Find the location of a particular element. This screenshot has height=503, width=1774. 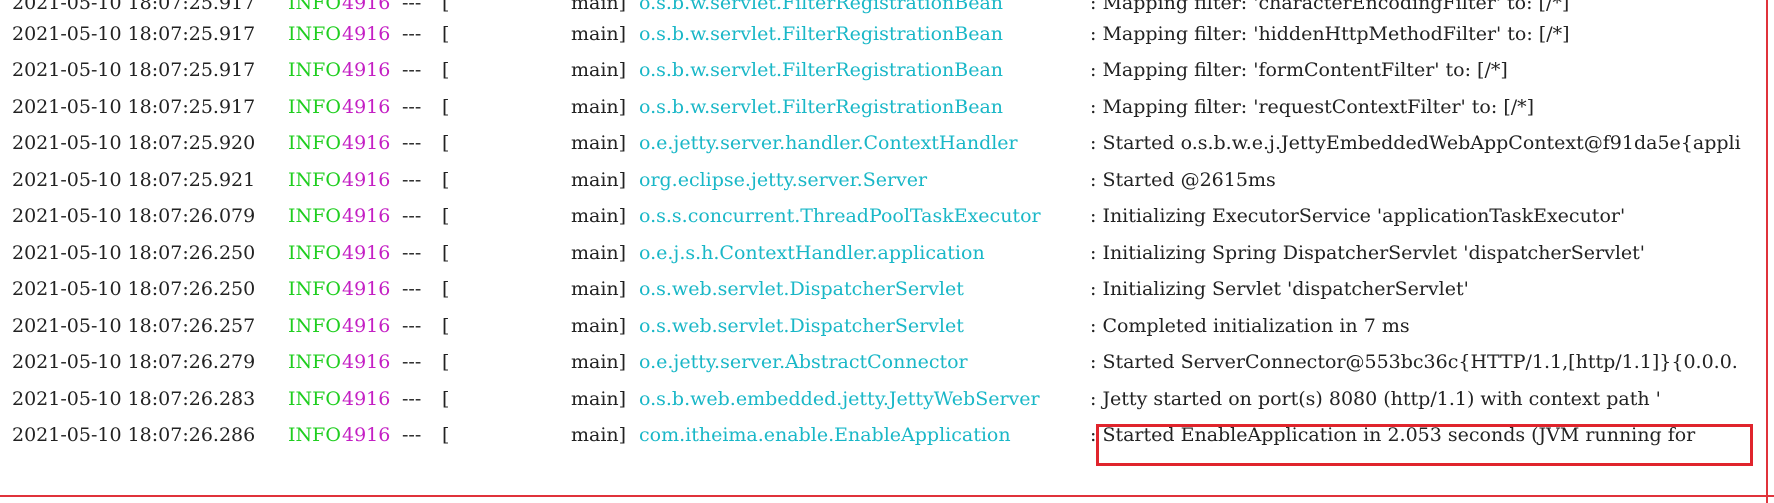

log-message: : Completed initialization in 7 ms is located at coordinates (1250, 326).